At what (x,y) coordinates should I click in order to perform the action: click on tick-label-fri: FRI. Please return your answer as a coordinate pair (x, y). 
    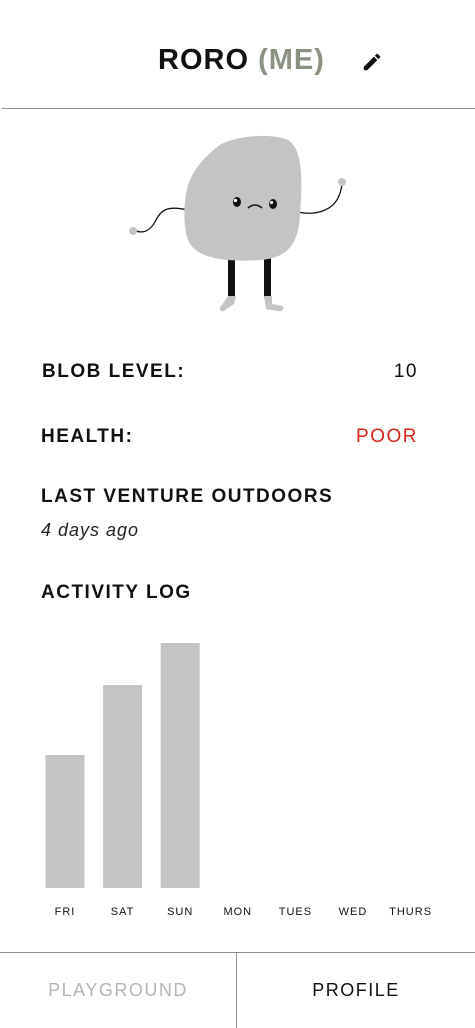
    Looking at the image, I should click on (65, 912).